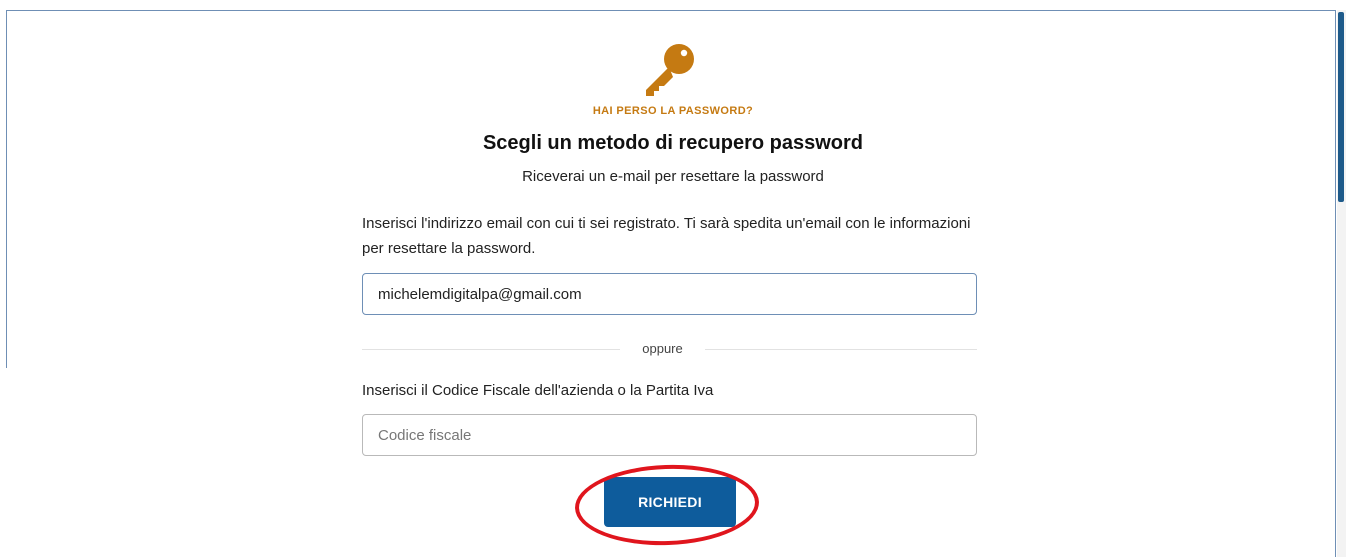  What do you see at coordinates (673, 143) in the screenshot?
I see `page-title: Scegli un metodo di recupero password` at bounding box center [673, 143].